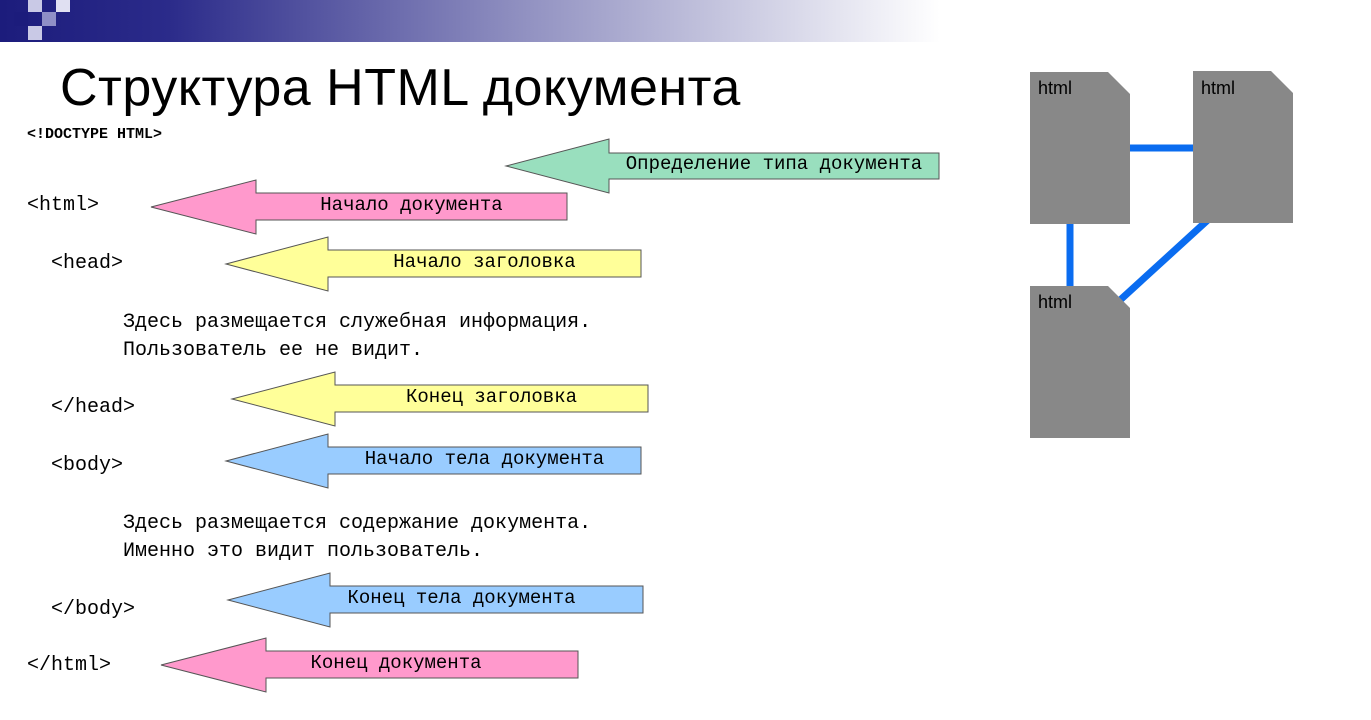 The width and height of the screenshot is (1371, 720). What do you see at coordinates (357, 322) in the screenshot?
I see `code-head-text-1: Здесь размещается служебная информация.` at bounding box center [357, 322].